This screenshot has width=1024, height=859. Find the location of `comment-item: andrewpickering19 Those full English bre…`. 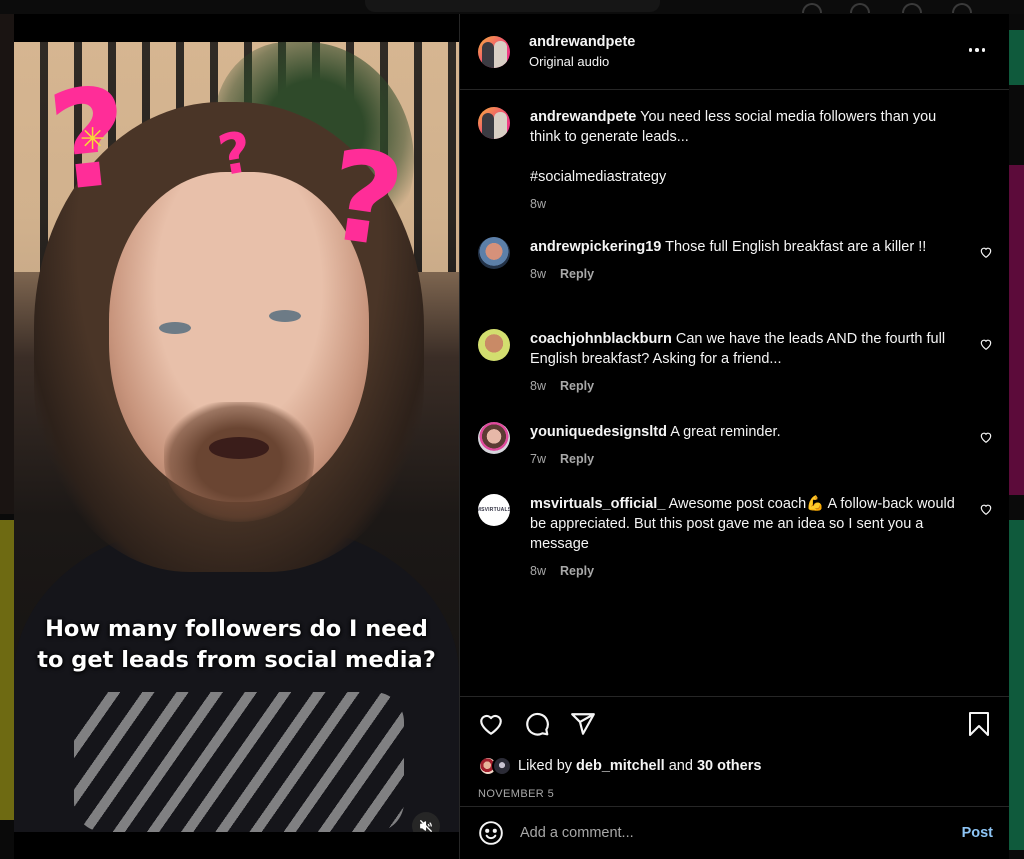

comment-item: andrewpickering19 Those full English bre… is located at coordinates (735, 259).